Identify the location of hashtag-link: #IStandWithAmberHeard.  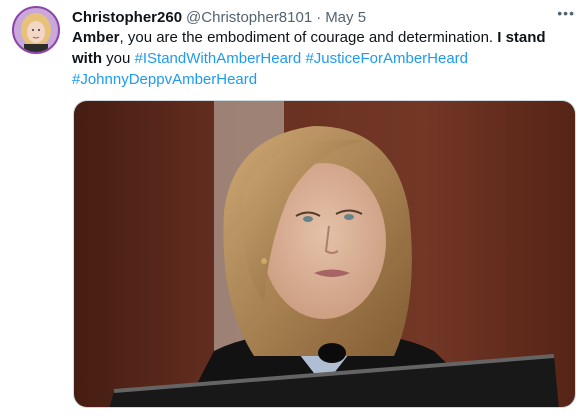
(218, 58).